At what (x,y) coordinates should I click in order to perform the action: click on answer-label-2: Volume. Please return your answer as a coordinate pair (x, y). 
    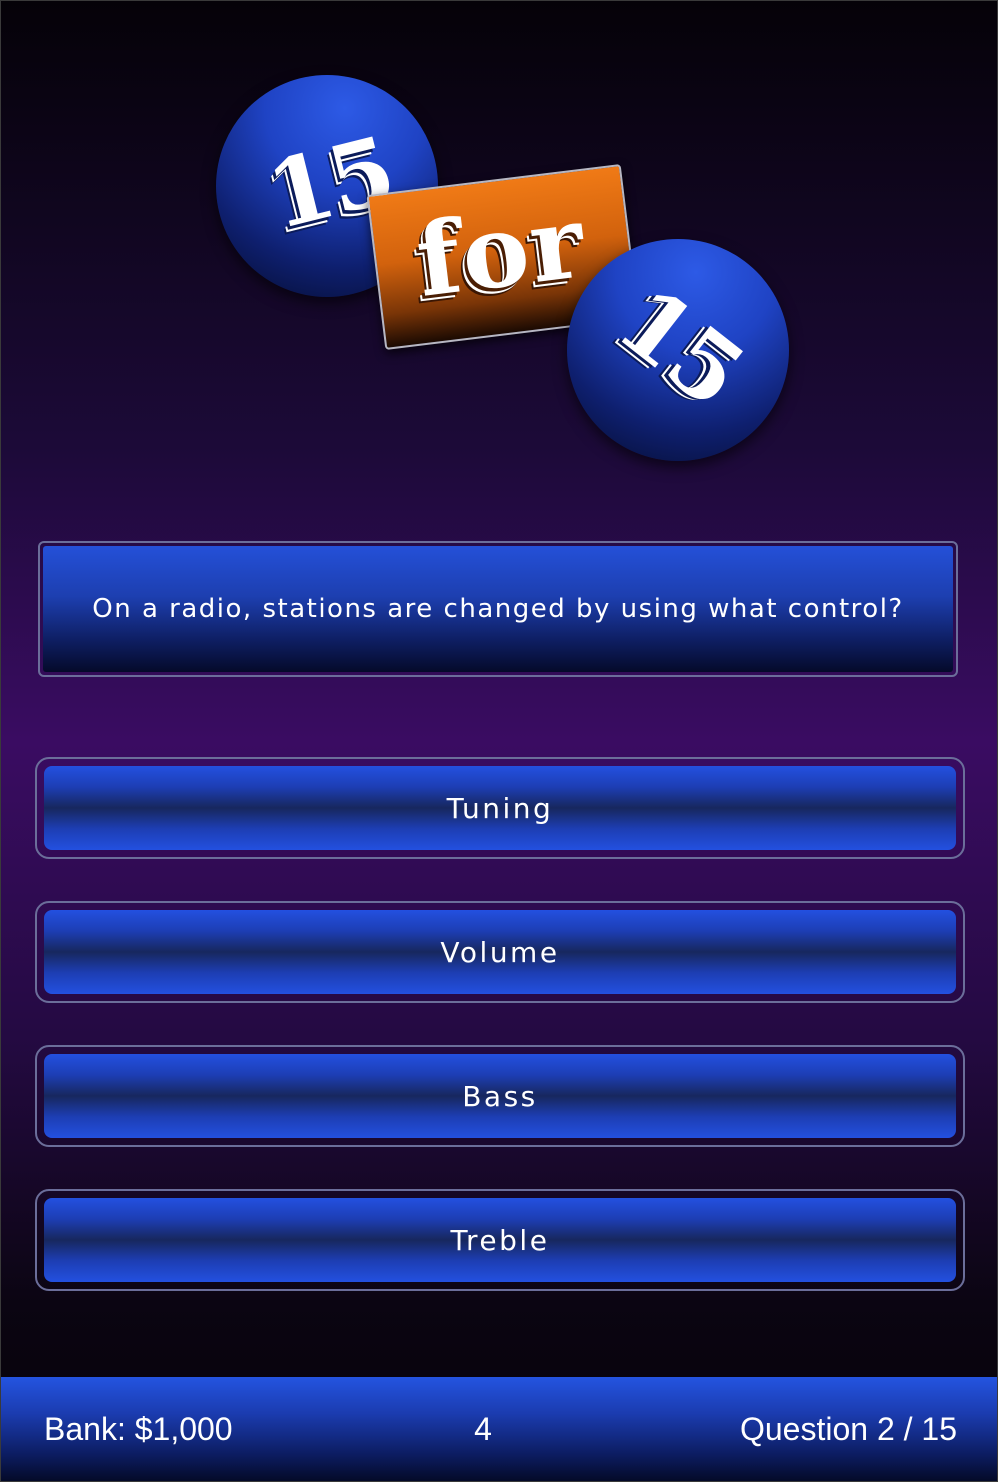
    Looking at the image, I should click on (500, 952).